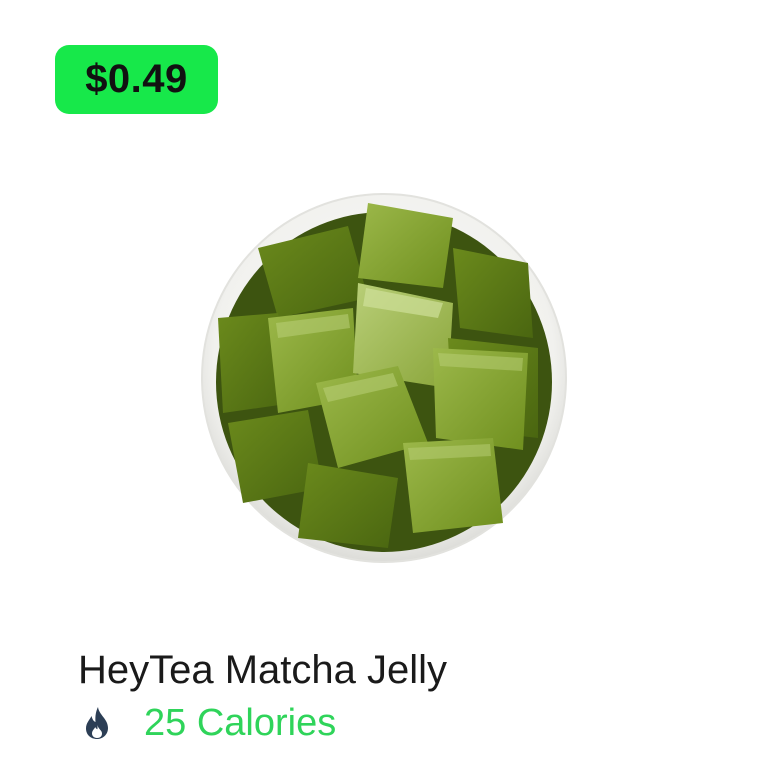 The width and height of the screenshot is (768, 768). Describe the element at coordinates (97, 723) in the screenshot. I see `flame-icon` at that location.